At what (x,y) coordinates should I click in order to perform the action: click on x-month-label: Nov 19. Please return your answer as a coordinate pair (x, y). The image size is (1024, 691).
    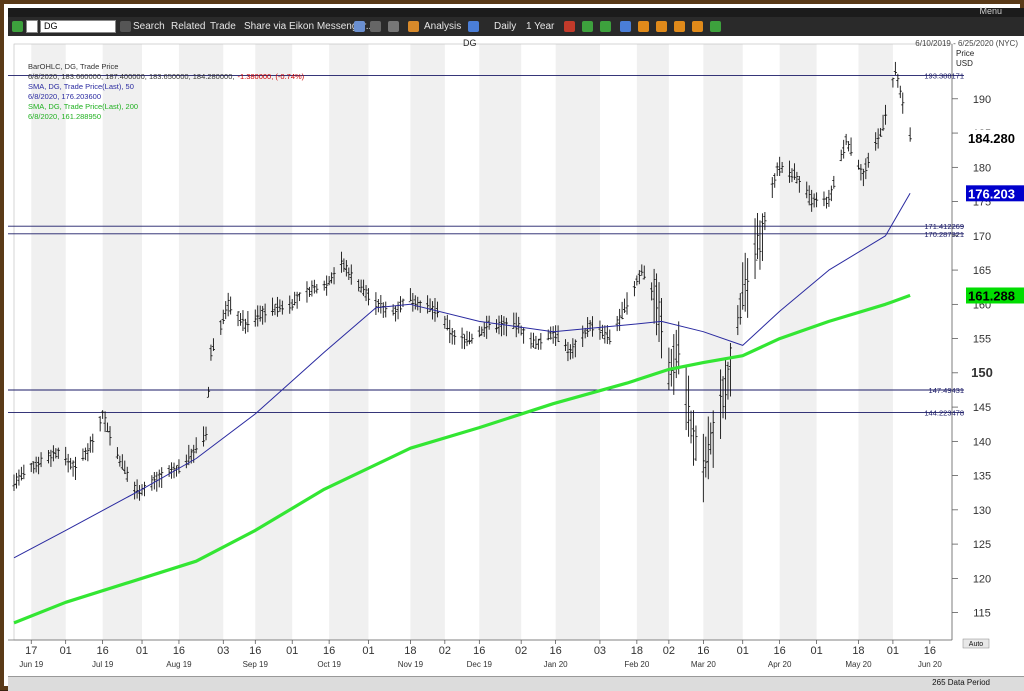
    Looking at the image, I should click on (411, 664).